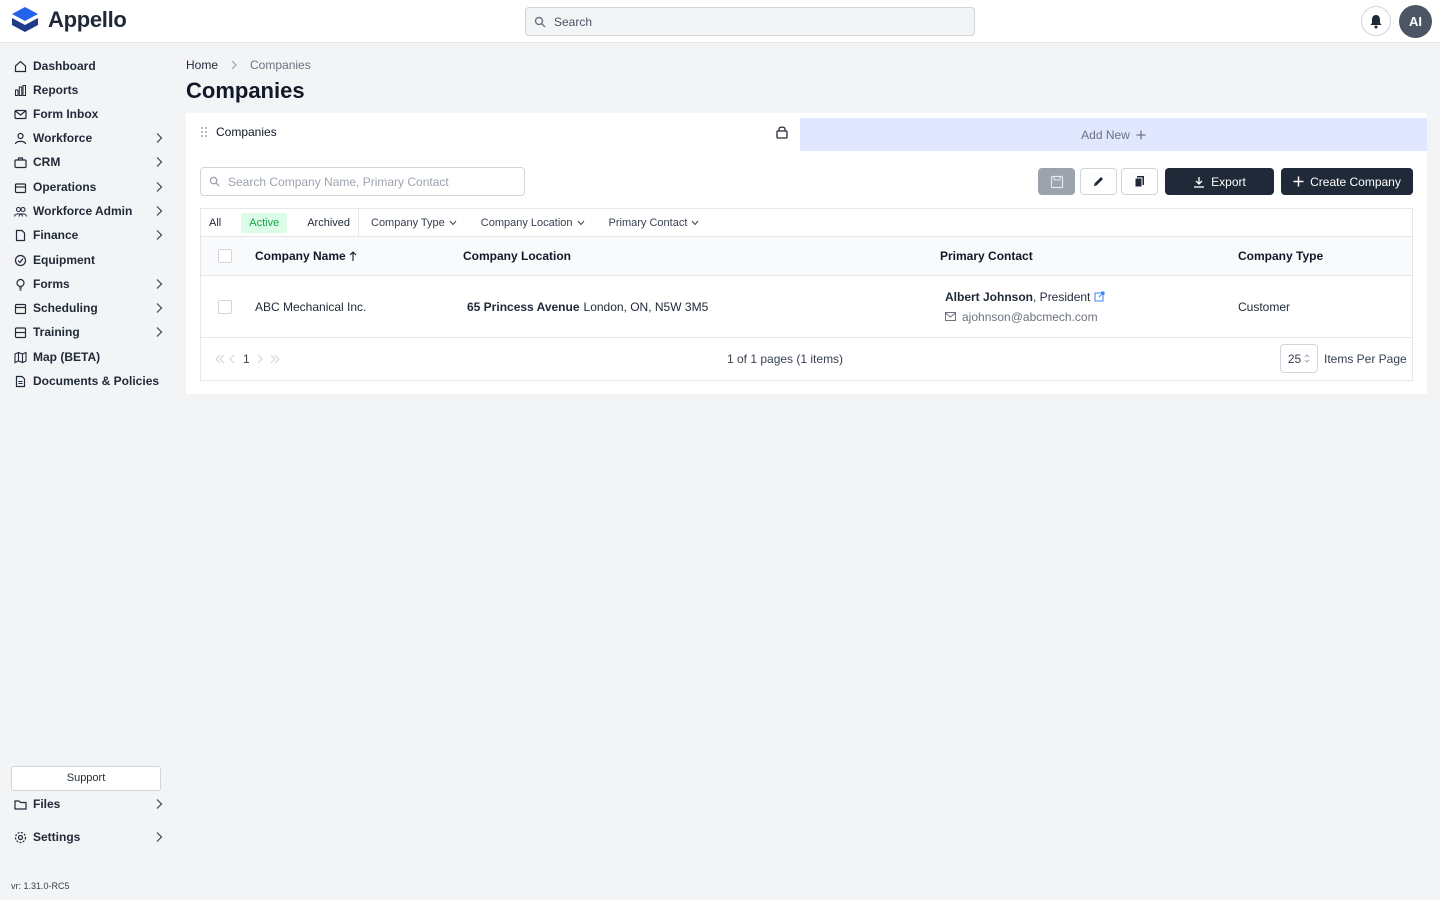 The width and height of the screenshot is (1440, 900). Describe the element at coordinates (20, 114) in the screenshot. I see `mail-icon` at that location.